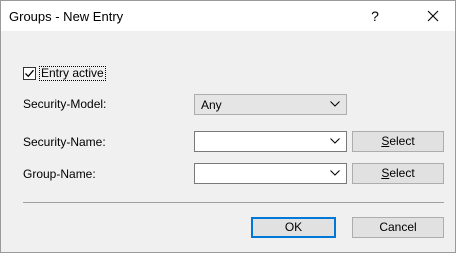 The width and height of the screenshot is (456, 253). Describe the element at coordinates (211, 105) in the screenshot. I see `security-model-value: Any` at that location.